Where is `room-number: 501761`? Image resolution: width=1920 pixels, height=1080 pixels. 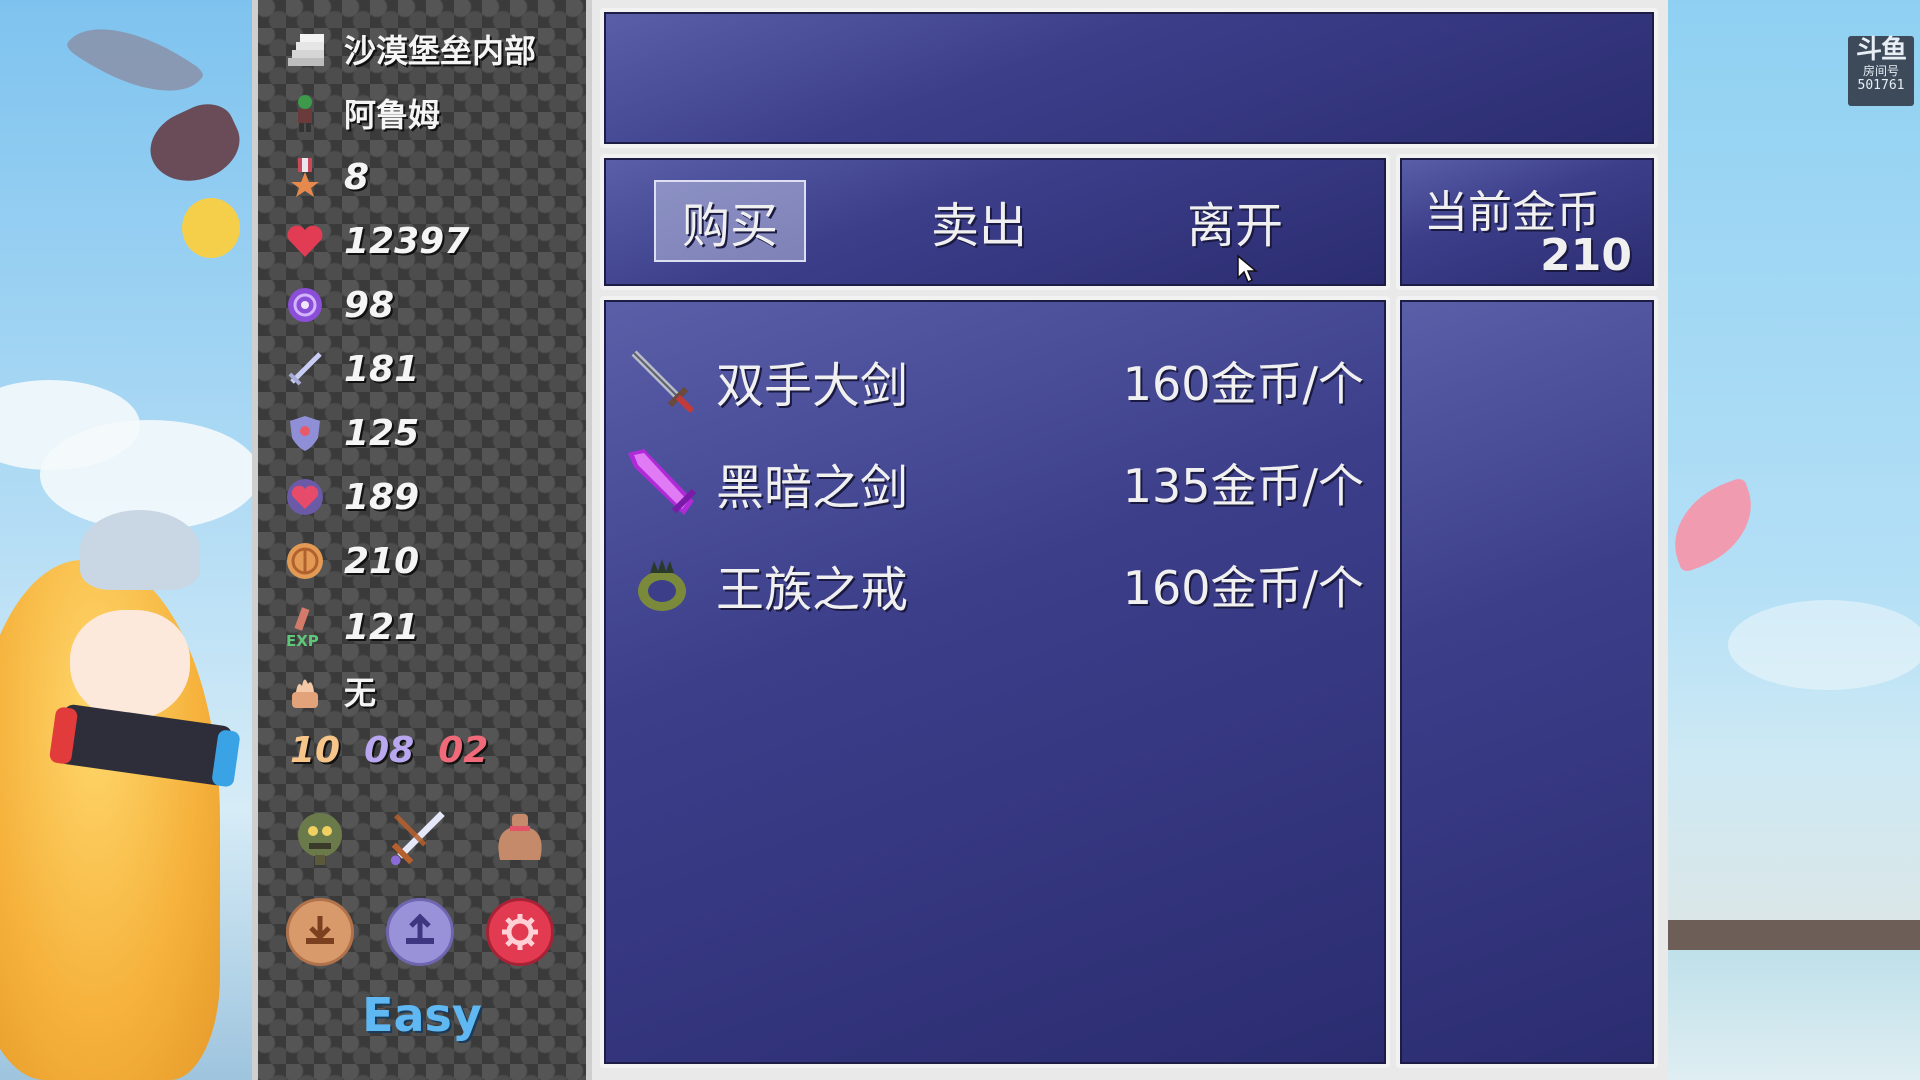 room-number: 501761 is located at coordinates (1881, 85).